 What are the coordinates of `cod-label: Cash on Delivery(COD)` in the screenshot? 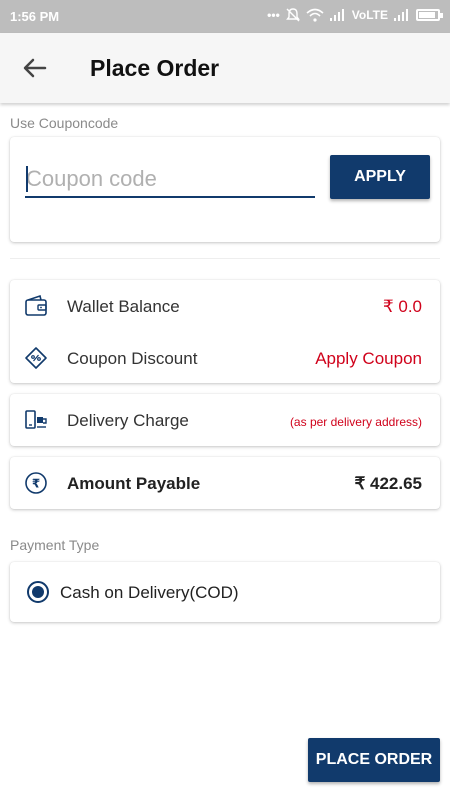 It's located at (149, 592).